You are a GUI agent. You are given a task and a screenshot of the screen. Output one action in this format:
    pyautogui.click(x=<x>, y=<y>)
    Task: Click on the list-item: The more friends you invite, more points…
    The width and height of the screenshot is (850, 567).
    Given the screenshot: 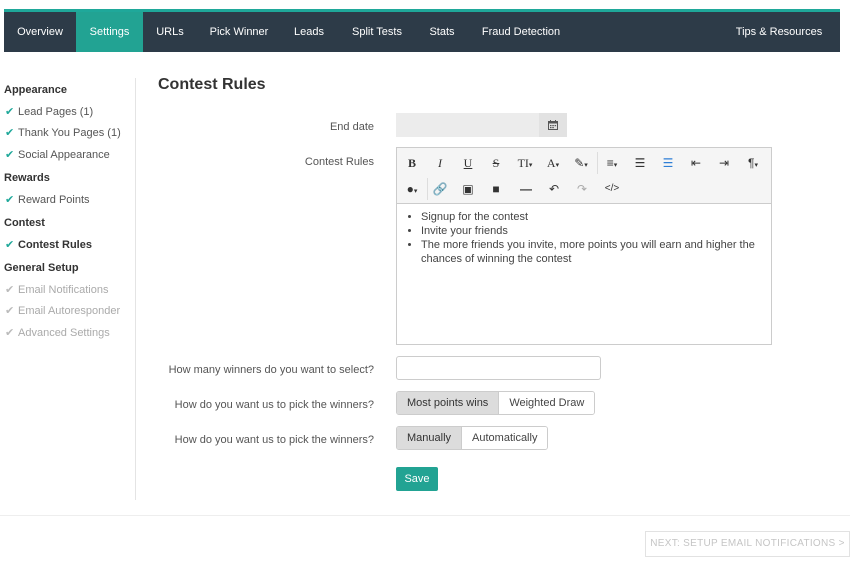 What is the action you would take?
    pyautogui.click(x=591, y=252)
    